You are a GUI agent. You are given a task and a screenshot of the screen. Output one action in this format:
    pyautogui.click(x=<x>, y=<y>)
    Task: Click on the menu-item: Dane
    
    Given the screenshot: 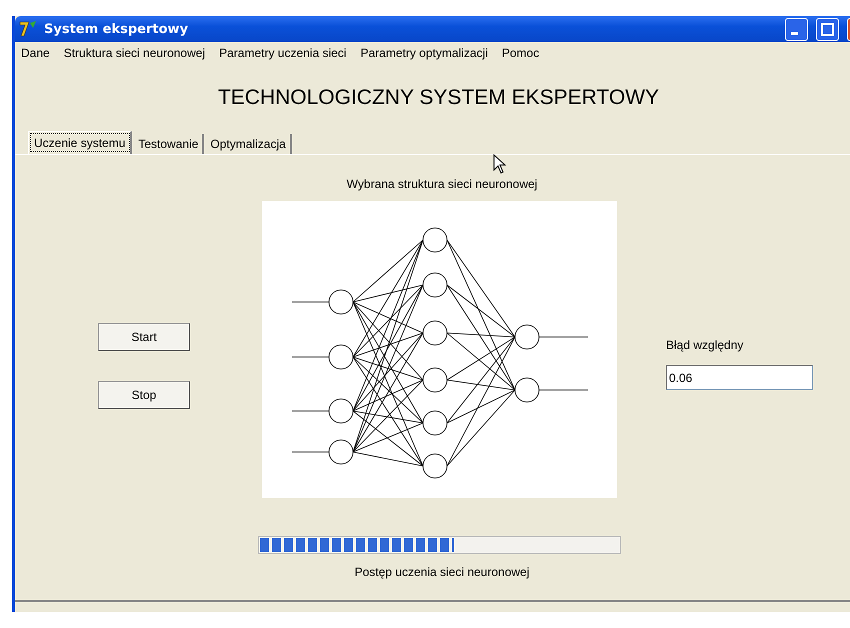 What is the action you would take?
    pyautogui.click(x=35, y=53)
    